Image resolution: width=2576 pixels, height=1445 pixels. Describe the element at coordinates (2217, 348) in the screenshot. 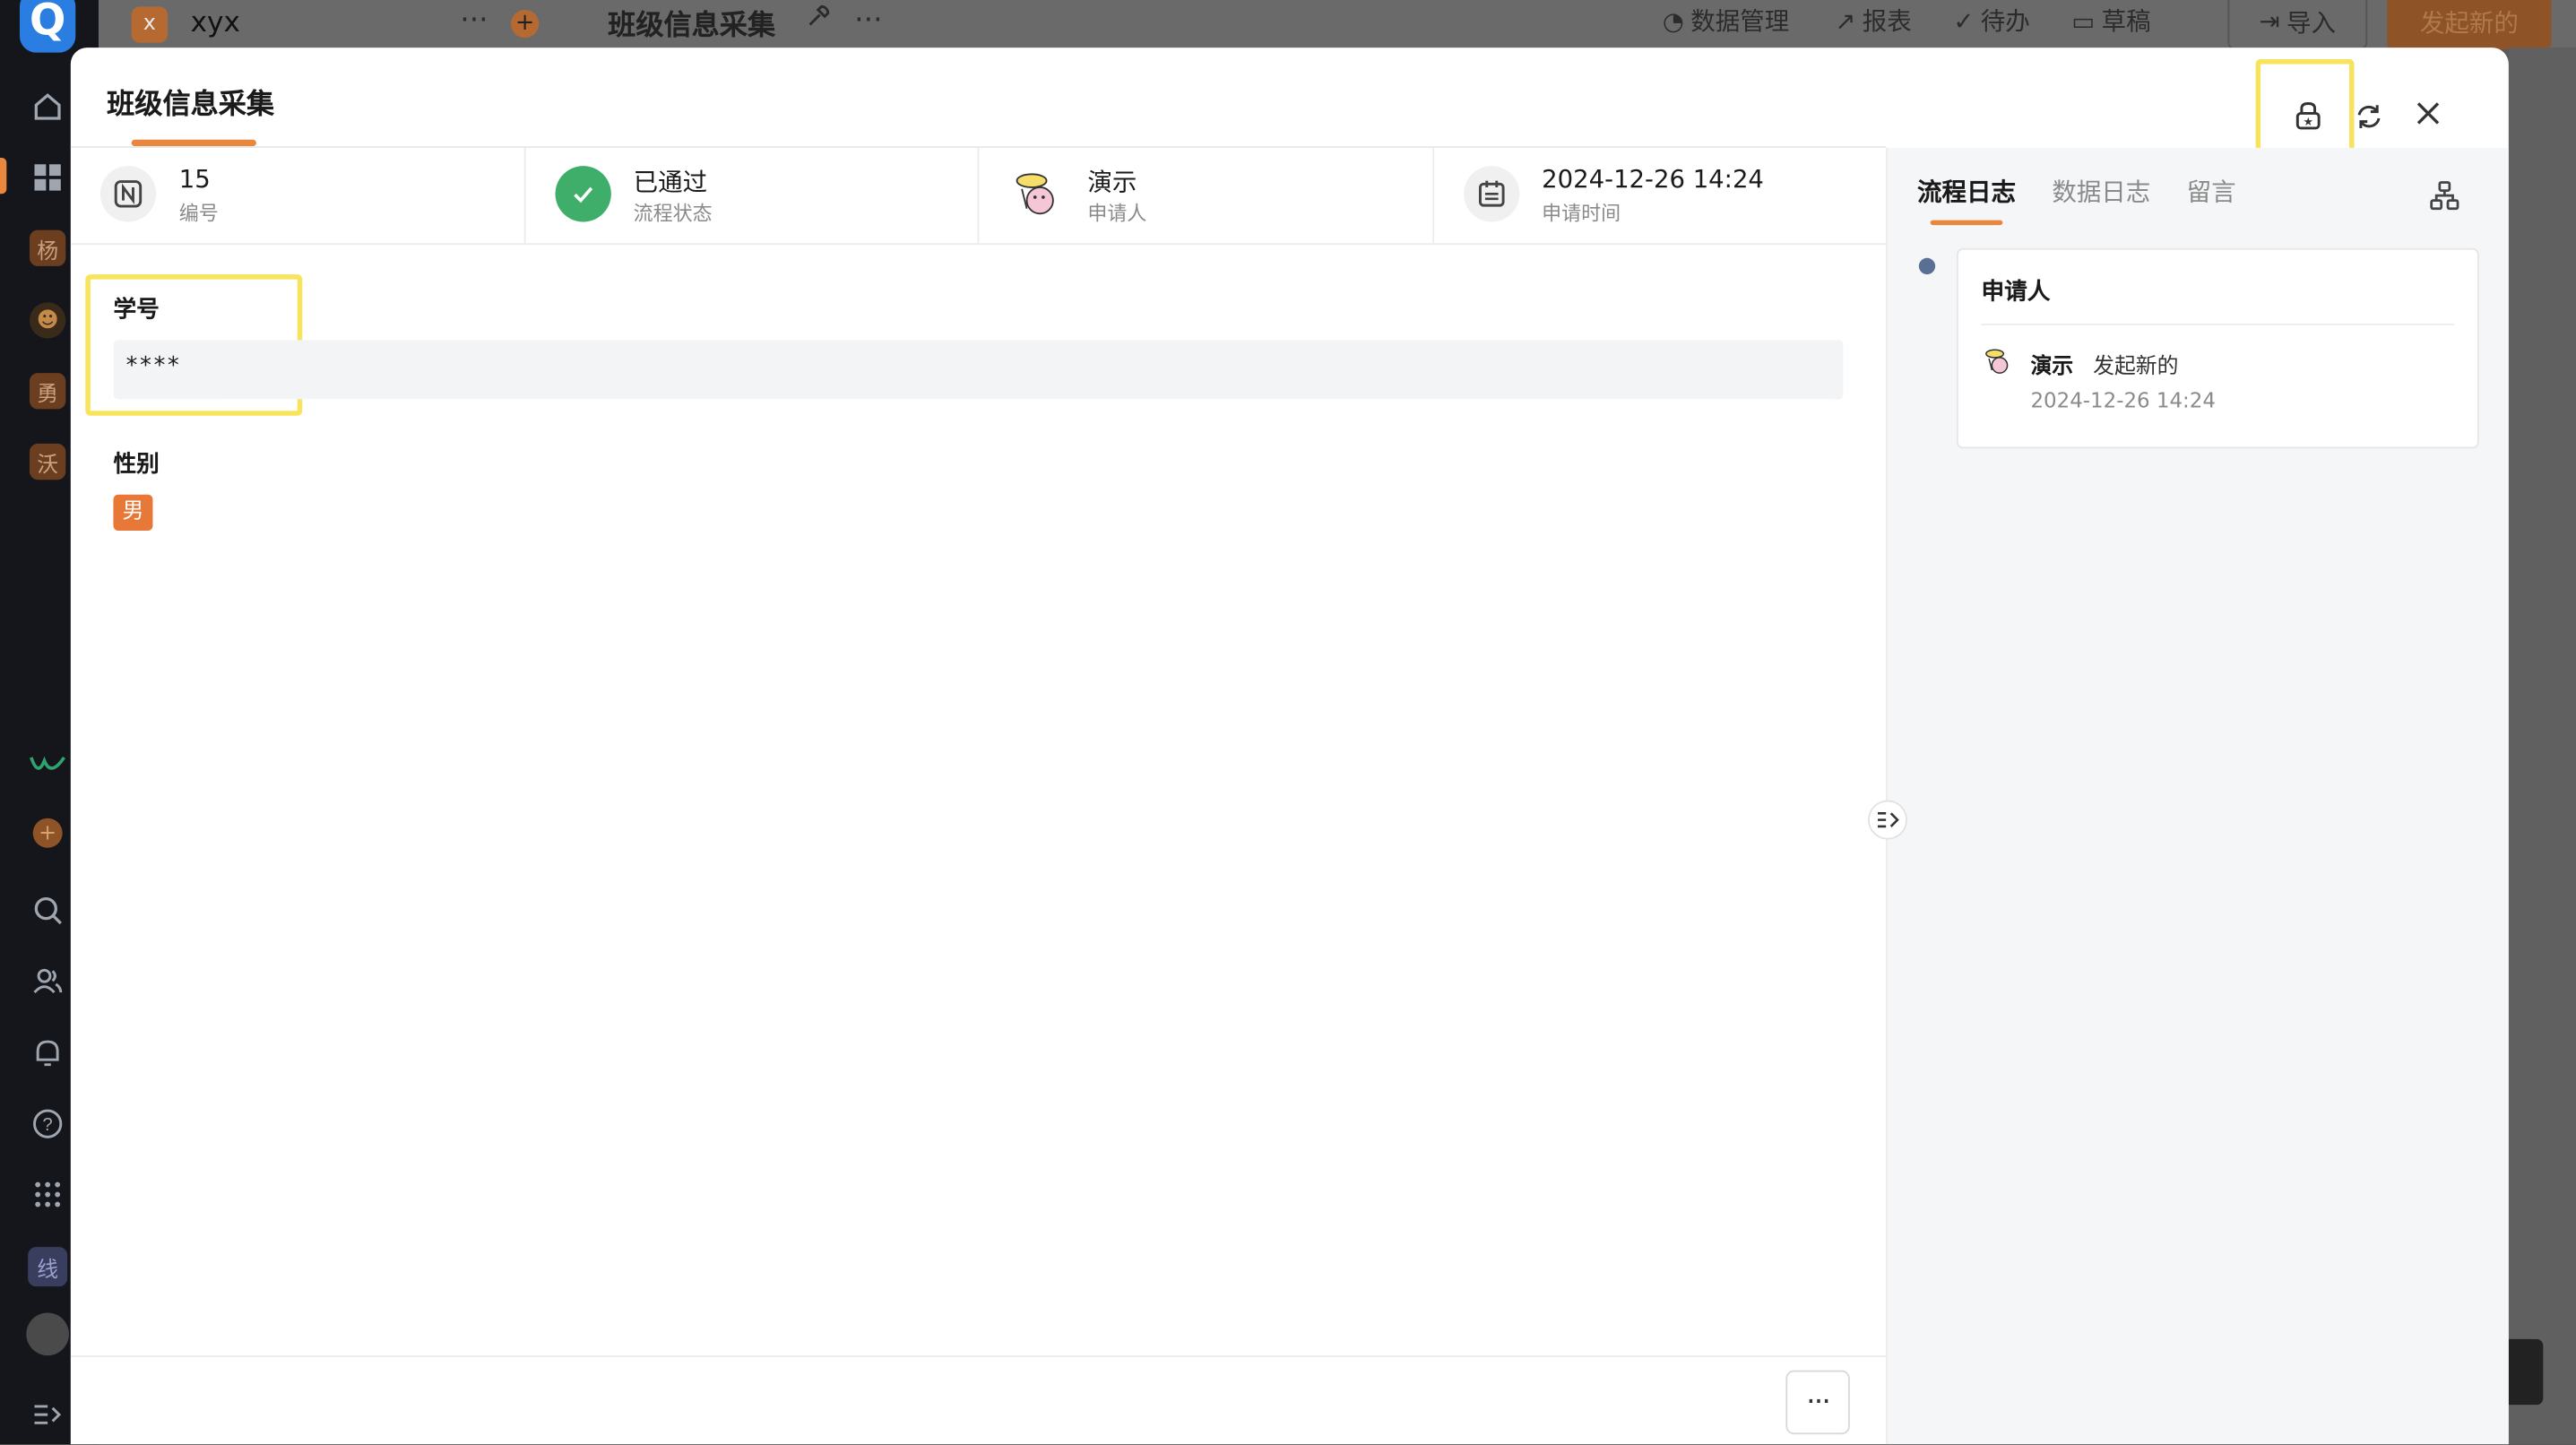

I see `log-entry: 申请人 演示 发起新的 2024-12-26 14:24` at that location.